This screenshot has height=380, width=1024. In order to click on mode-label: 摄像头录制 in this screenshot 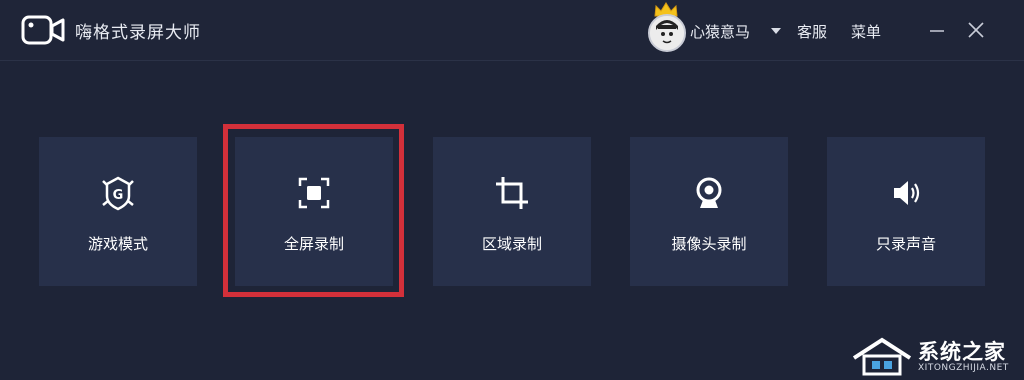, I will do `click(709, 244)`.